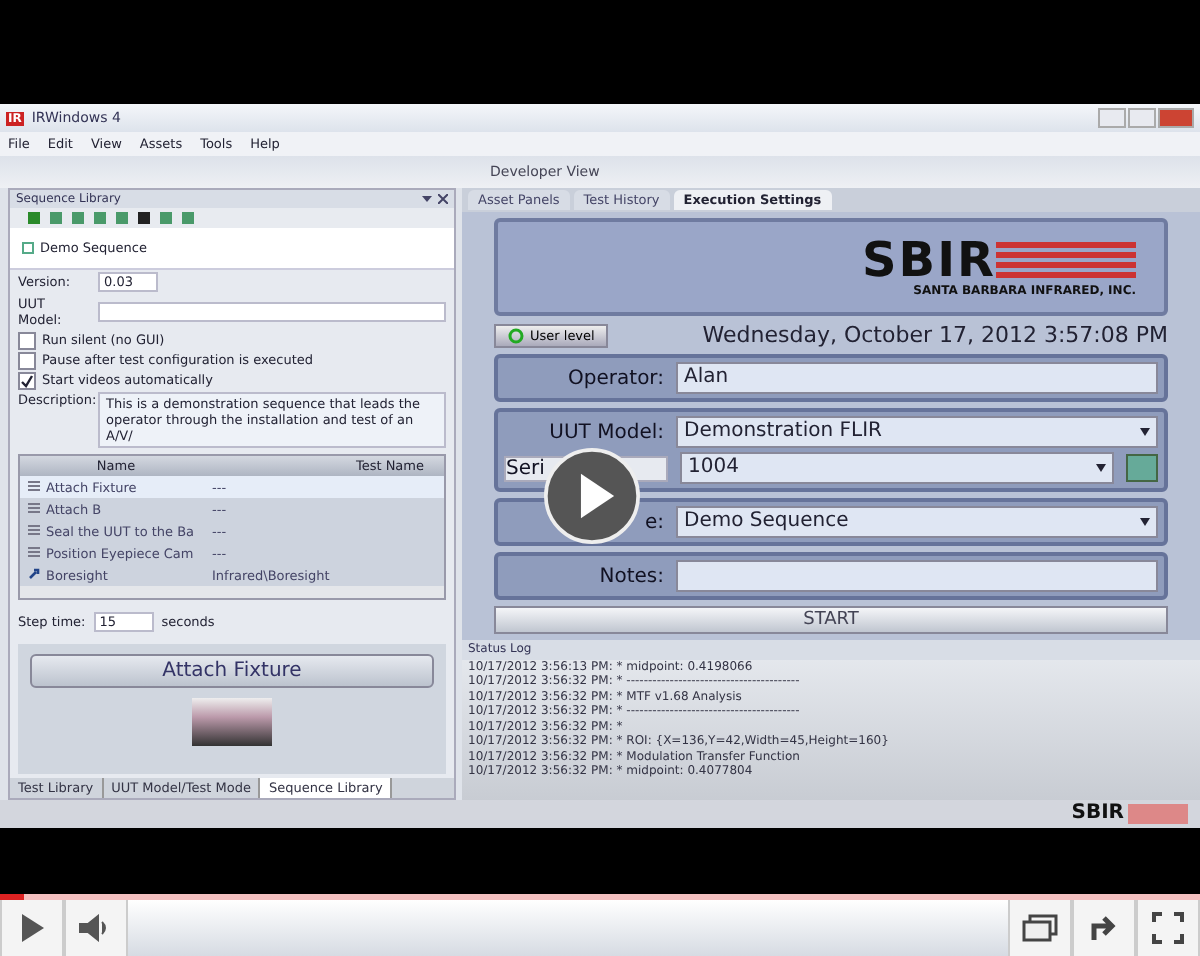 The height and width of the screenshot is (956, 1200). What do you see at coordinates (654, 522) in the screenshot?
I see `field-label: e:` at bounding box center [654, 522].